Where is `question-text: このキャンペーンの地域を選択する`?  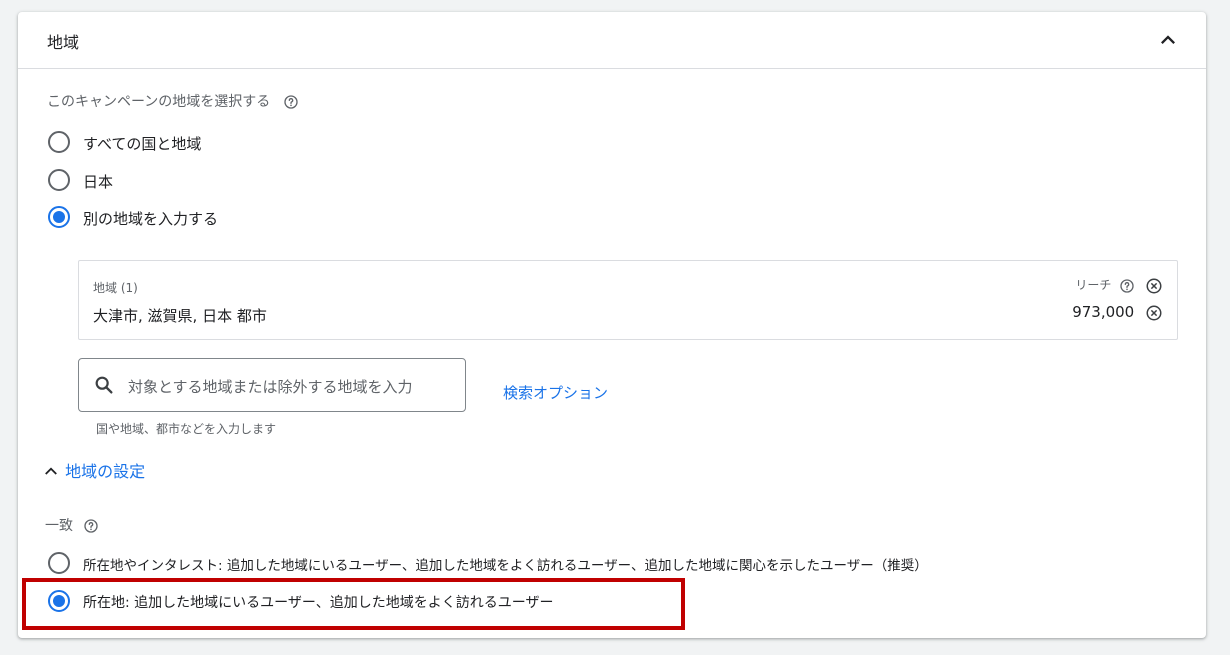 question-text: このキャンペーンの地域を選択する is located at coordinates (159, 102).